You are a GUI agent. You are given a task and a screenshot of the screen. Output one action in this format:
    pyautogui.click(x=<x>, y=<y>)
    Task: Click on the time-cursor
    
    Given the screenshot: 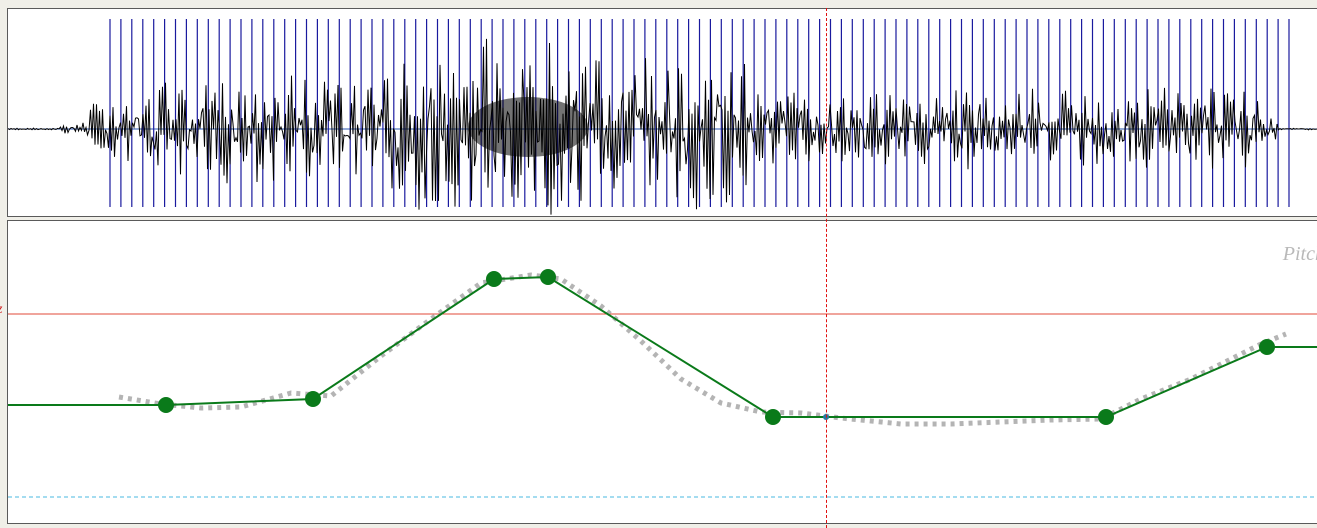 What is the action you would take?
    pyautogui.click(x=826, y=268)
    